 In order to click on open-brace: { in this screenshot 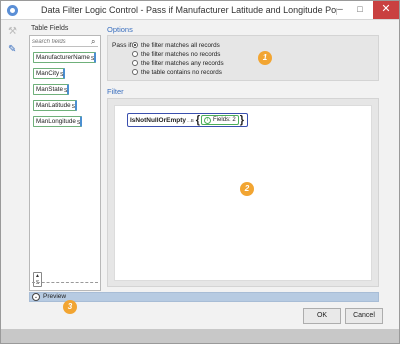, I will do `click(198, 120)`.